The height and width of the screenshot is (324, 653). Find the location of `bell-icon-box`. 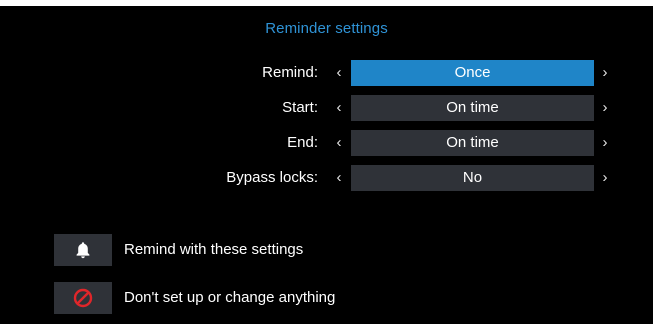

bell-icon-box is located at coordinates (83, 250).